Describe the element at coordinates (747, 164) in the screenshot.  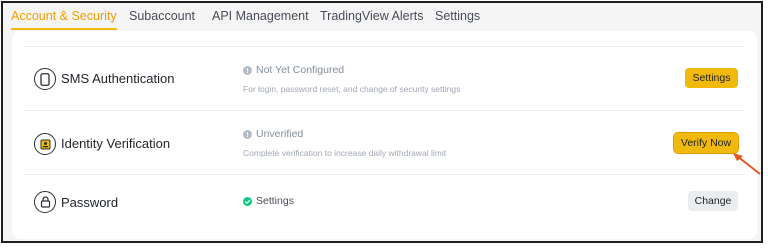
I see `annotation-arrow-icon` at that location.